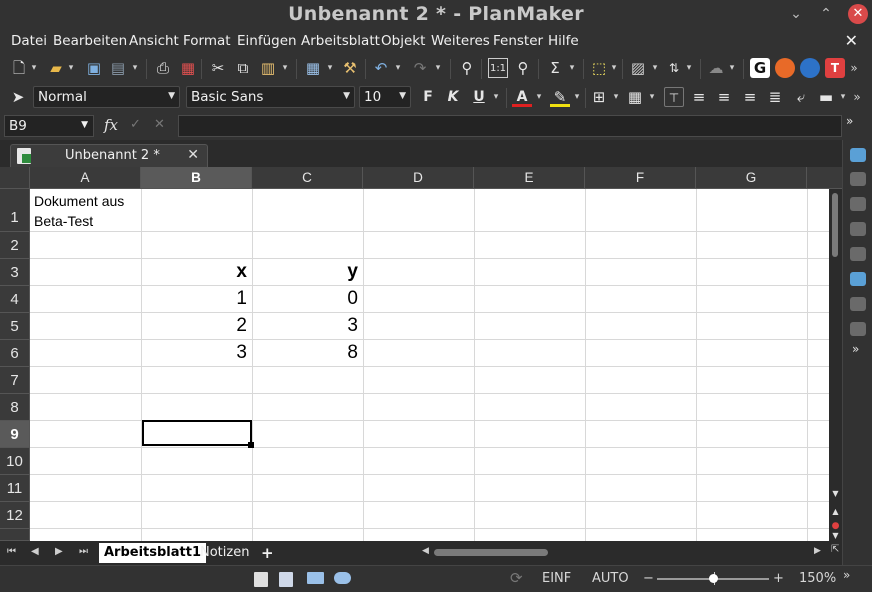  I want to click on cancel-entry-button: ✕, so click(159, 124).